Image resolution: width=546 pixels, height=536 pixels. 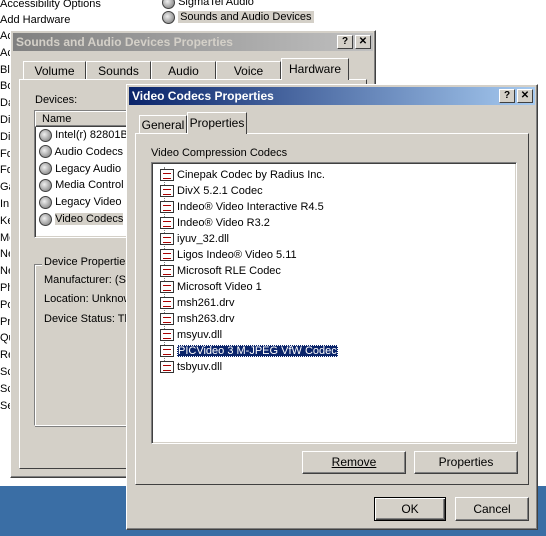 I want to click on dialog-title: Sounds and Audio Devices Properties, so click(x=124, y=42).